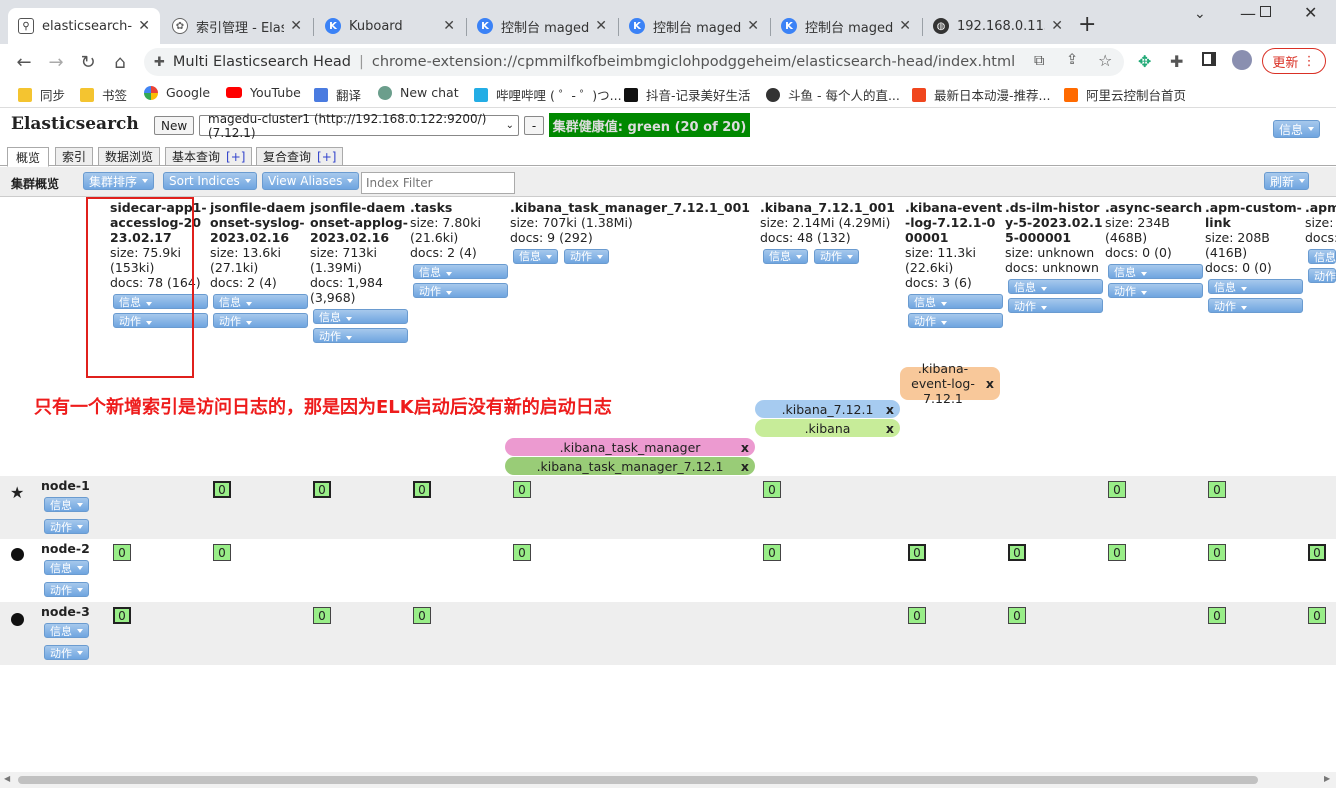  What do you see at coordinates (210, 181) in the screenshot?
I see `sort-indices-button: Sort Indices` at bounding box center [210, 181].